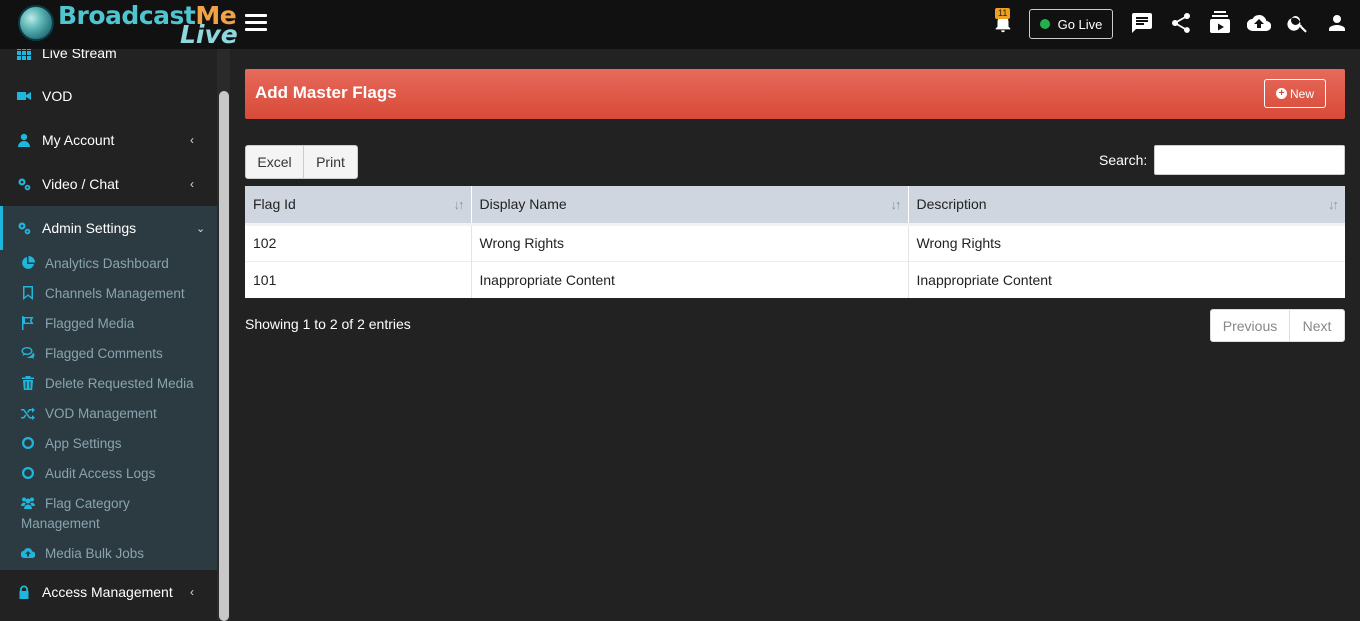 This screenshot has width=1360, height=621. I want to click on lock-icon, so click(24, 592).